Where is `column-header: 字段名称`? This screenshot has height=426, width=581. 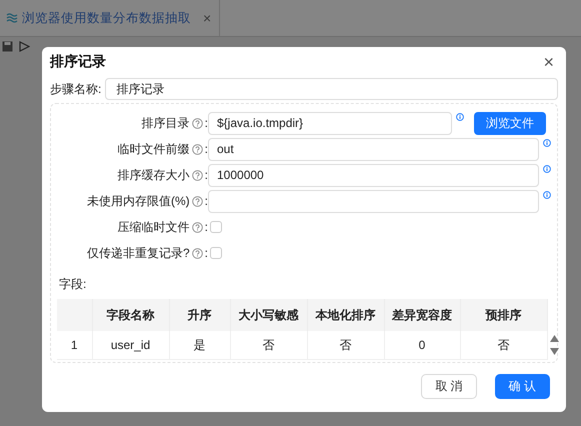
column-header: 字段名称 is located at coordinates (130, 315).